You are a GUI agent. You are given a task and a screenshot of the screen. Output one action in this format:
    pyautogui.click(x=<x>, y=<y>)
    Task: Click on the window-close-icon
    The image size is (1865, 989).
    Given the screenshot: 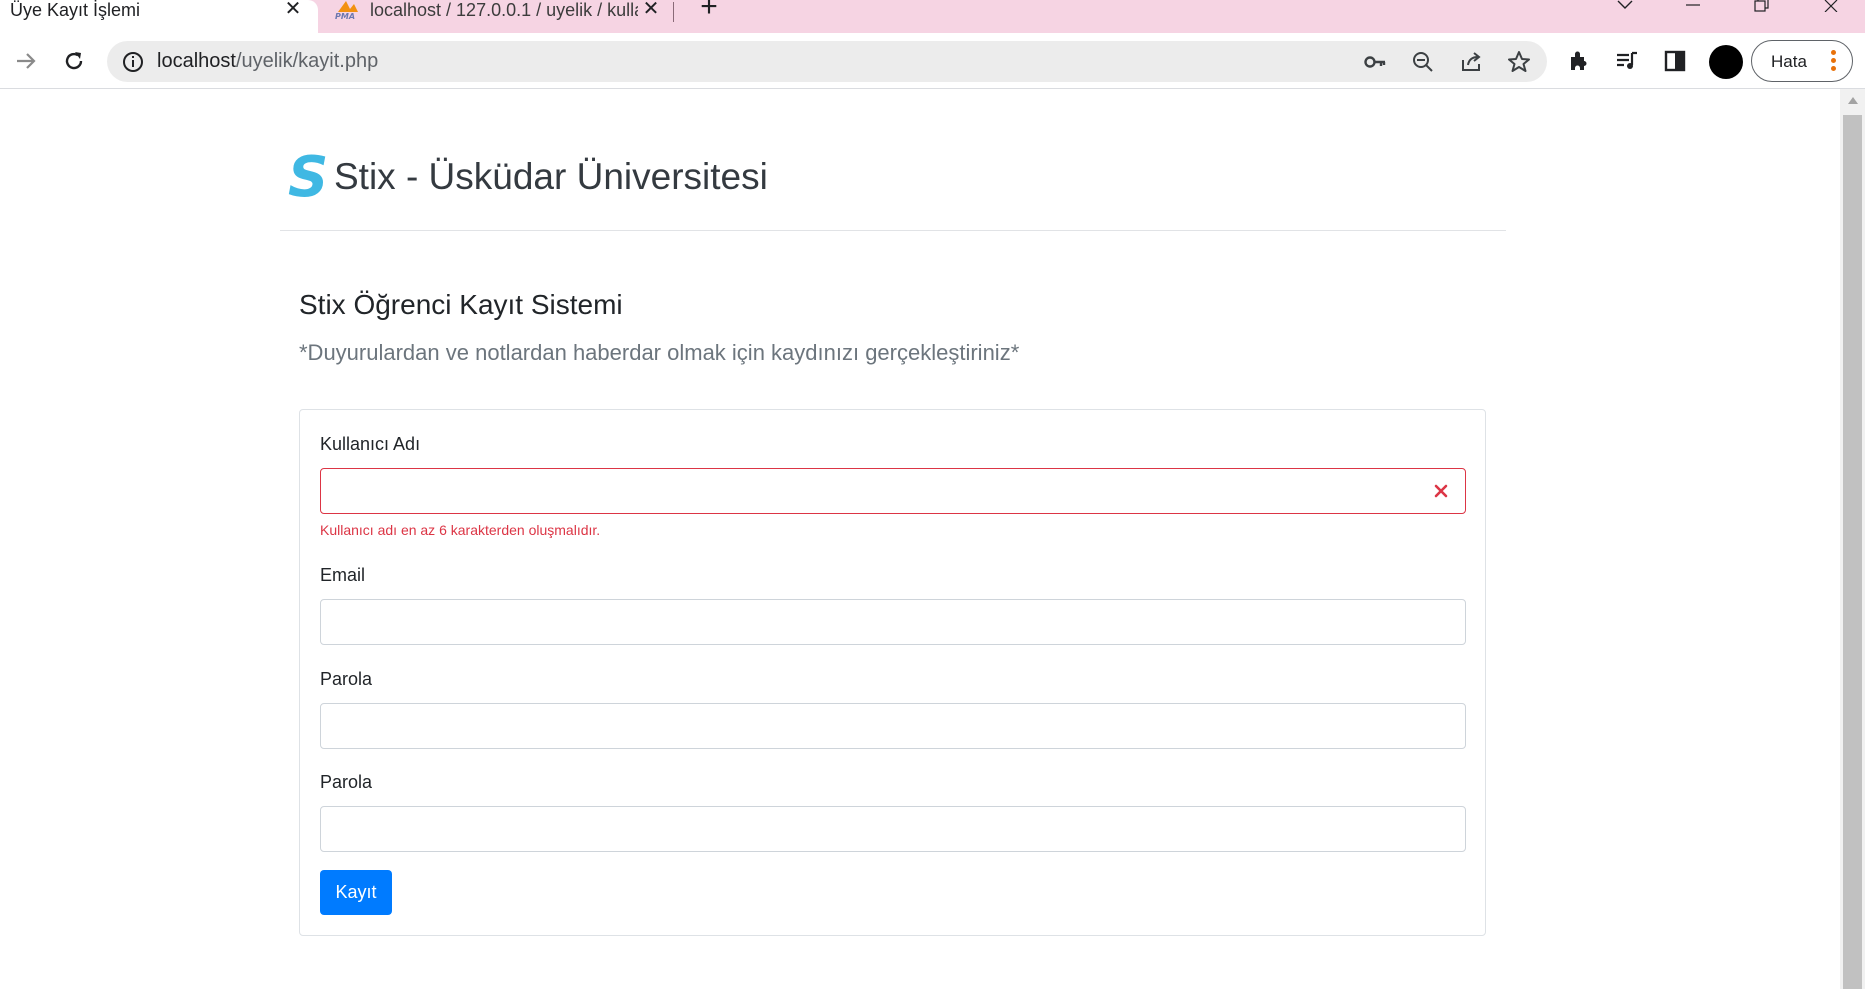 What is the action you would take?
    pyautogui.click(x=1831, y=7)
    